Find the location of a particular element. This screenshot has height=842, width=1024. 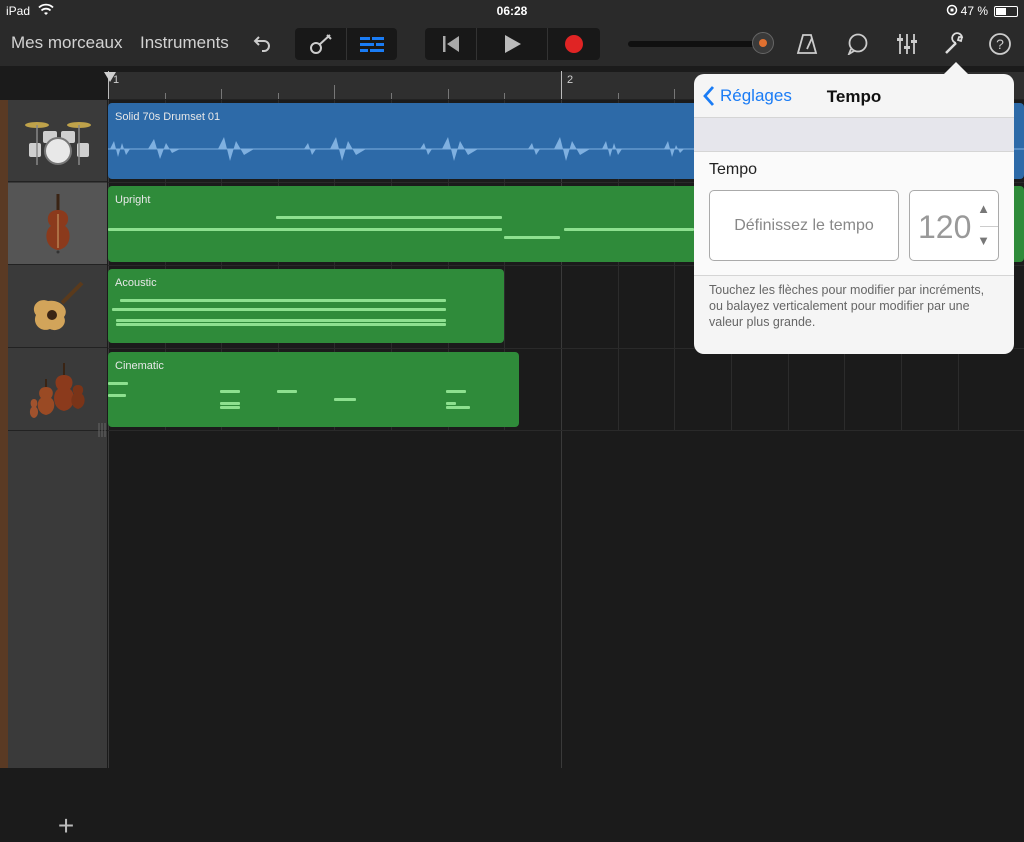

settings-wrench-icon is located at coordinates (955, 44).